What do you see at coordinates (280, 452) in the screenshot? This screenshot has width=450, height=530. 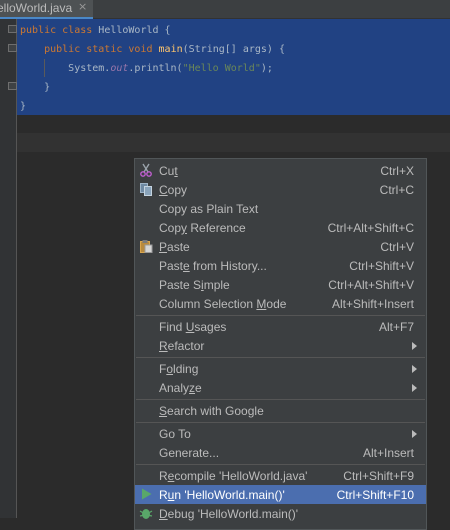 I see `menu-item-generate: Generate... Alt+Insert` at bounding box center [280, 452].